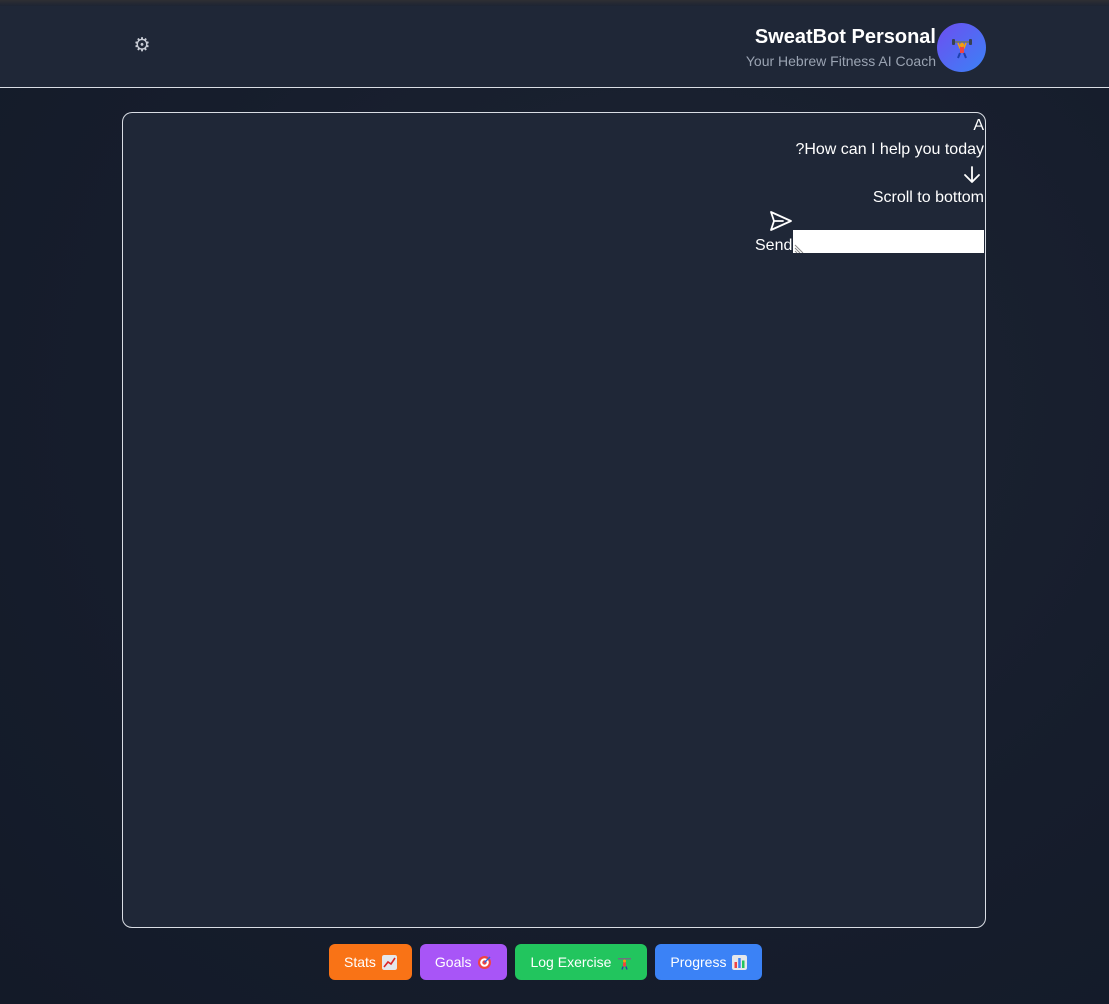  I want to click on app-subtitle: Your Hebrew Fitness AI Coach, so click(840, 61).